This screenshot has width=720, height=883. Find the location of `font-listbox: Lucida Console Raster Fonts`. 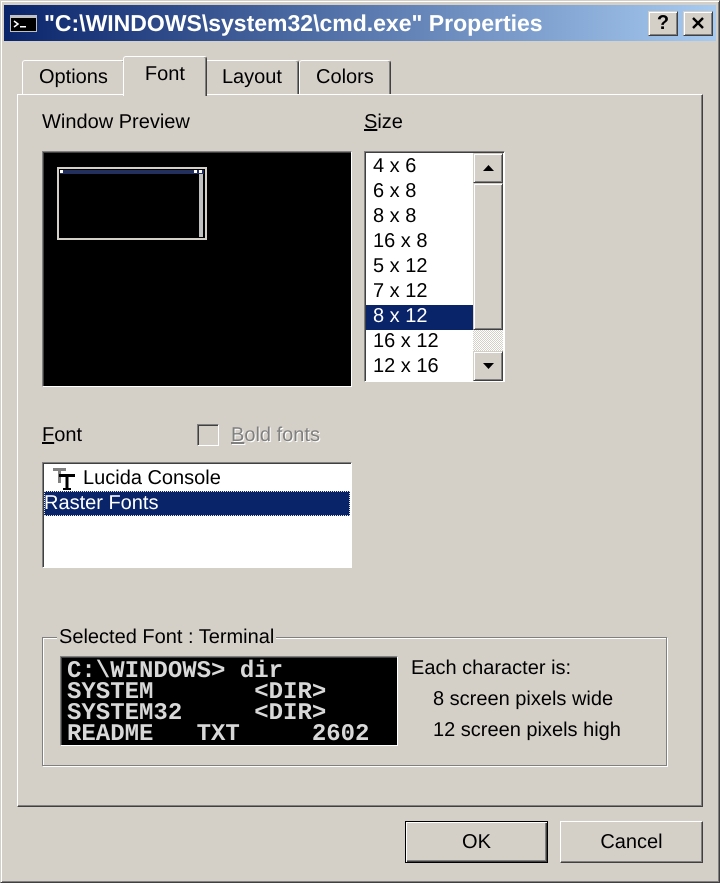

font-listbox: Lucida Console Raster Fonts is located at coordinates (197, 515).